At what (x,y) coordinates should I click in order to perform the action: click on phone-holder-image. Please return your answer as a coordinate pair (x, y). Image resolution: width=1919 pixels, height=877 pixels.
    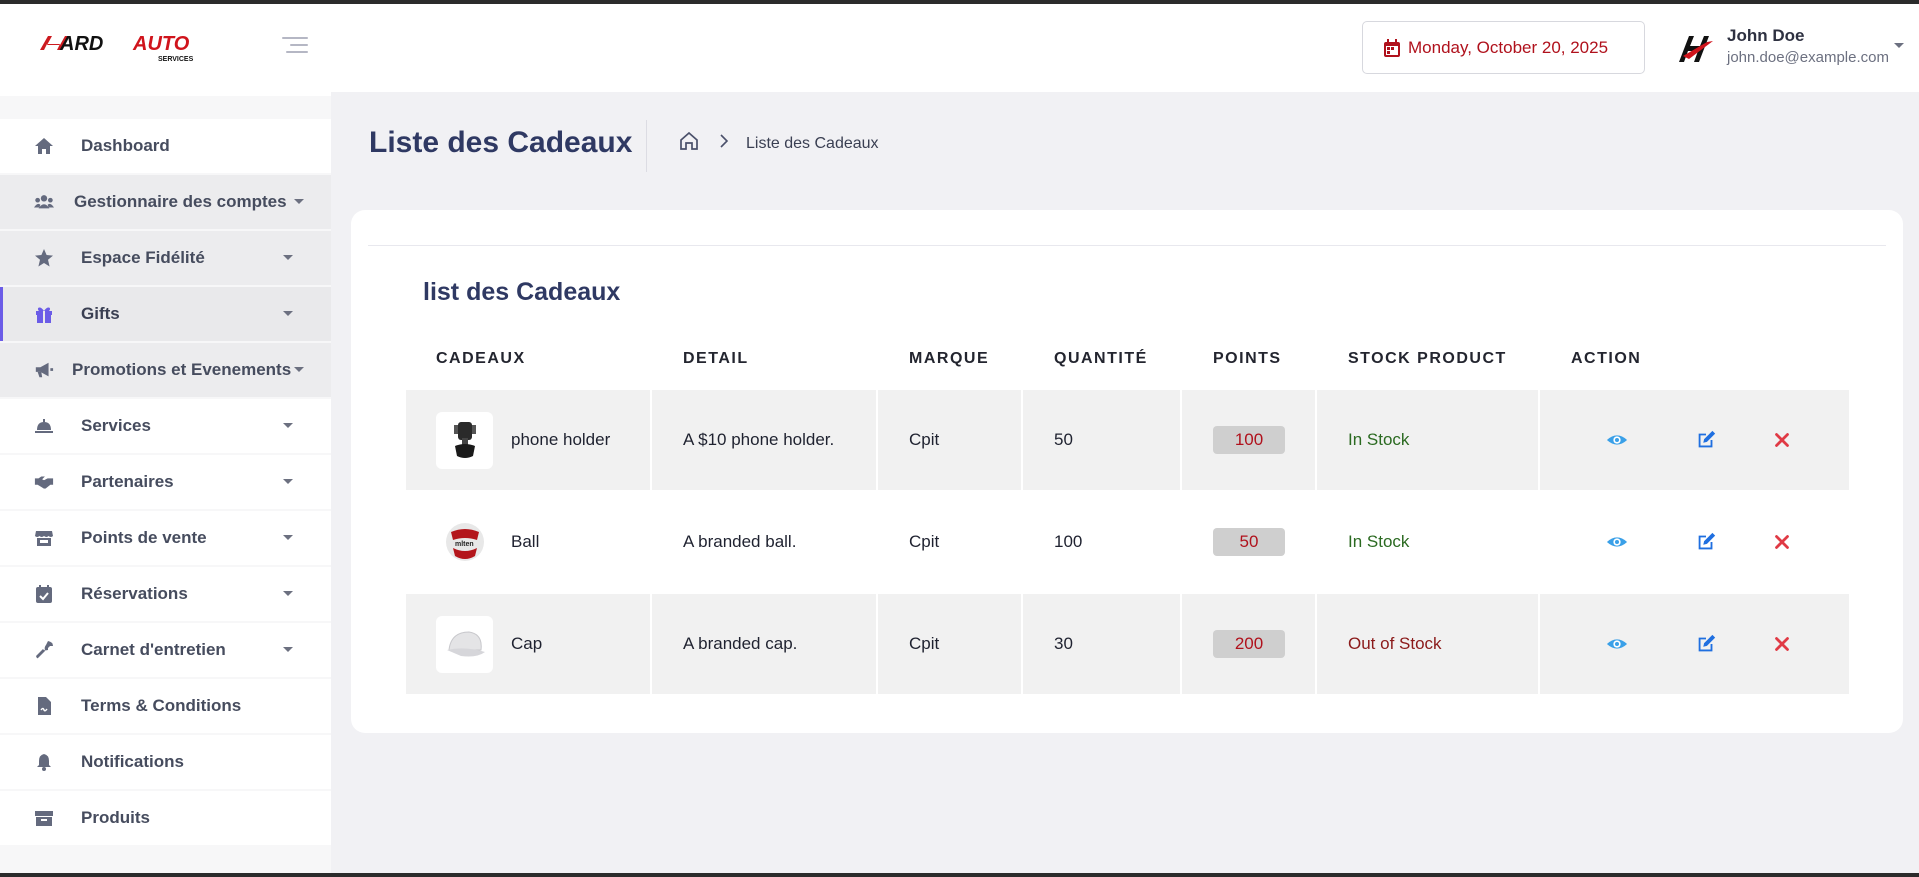
    Looking at the image, I should click on (464, 440).